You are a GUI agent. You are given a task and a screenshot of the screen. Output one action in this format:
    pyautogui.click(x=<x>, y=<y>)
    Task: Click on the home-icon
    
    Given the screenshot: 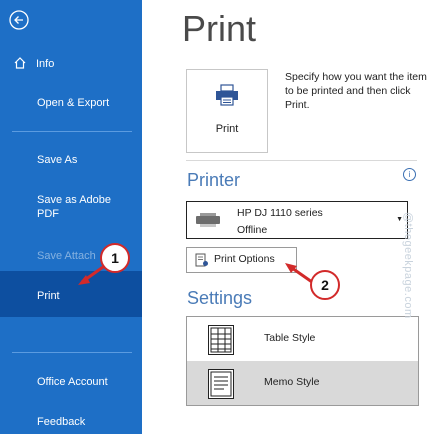 What is the action you would take?
    pyautogui.click(x=20, y=65)
    